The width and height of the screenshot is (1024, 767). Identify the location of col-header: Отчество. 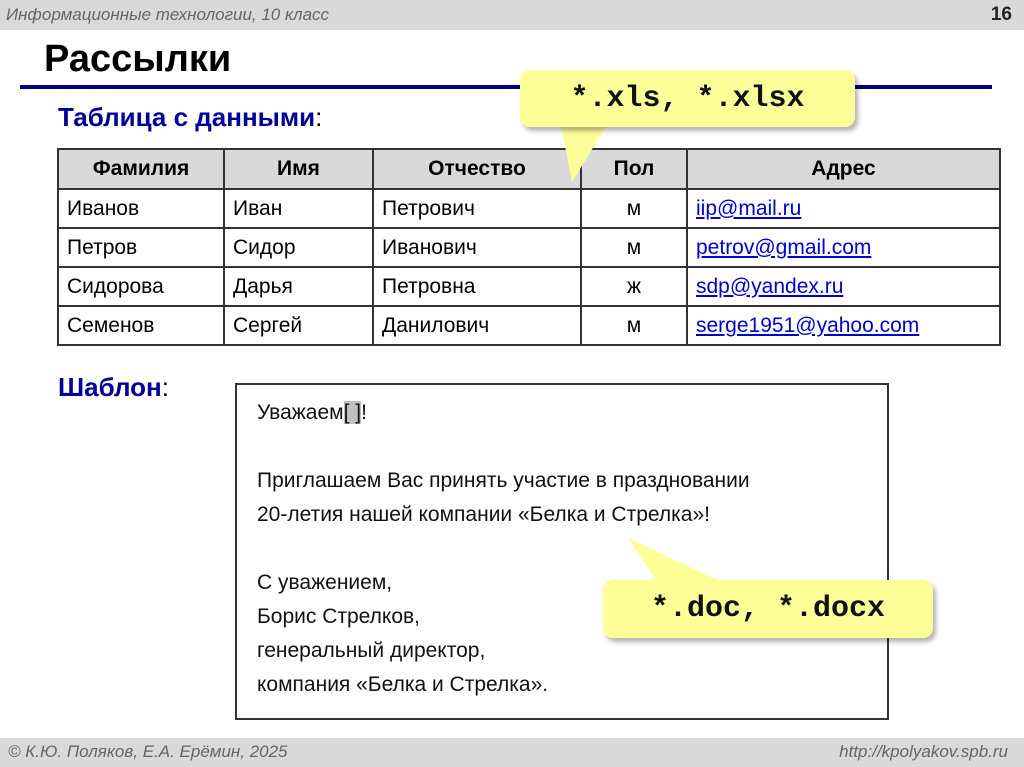
(477, 169).